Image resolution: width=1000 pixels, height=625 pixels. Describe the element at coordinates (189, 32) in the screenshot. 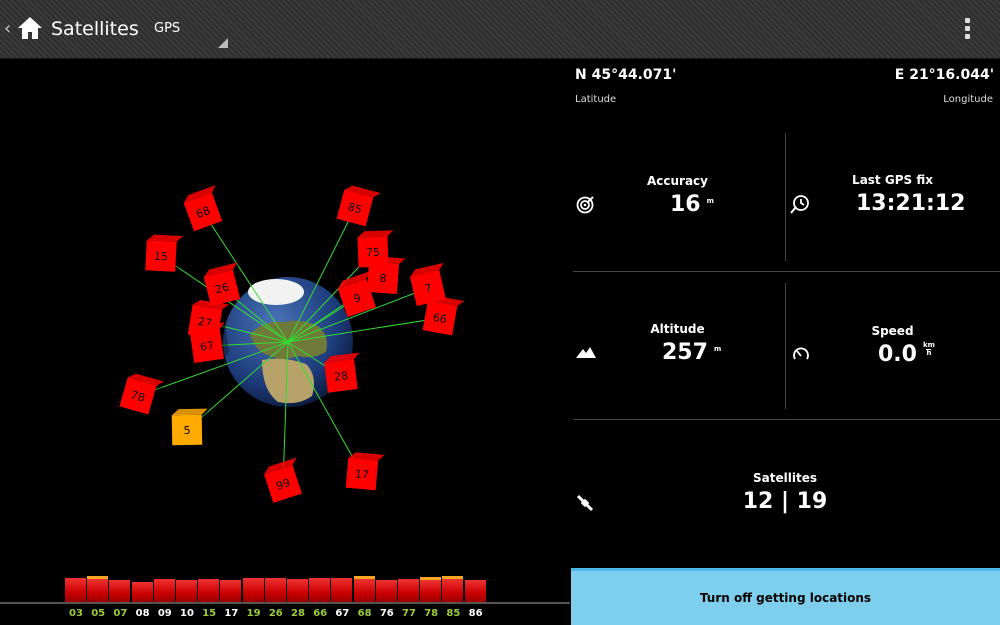

I see `mode-spinner: GPS` at that location.